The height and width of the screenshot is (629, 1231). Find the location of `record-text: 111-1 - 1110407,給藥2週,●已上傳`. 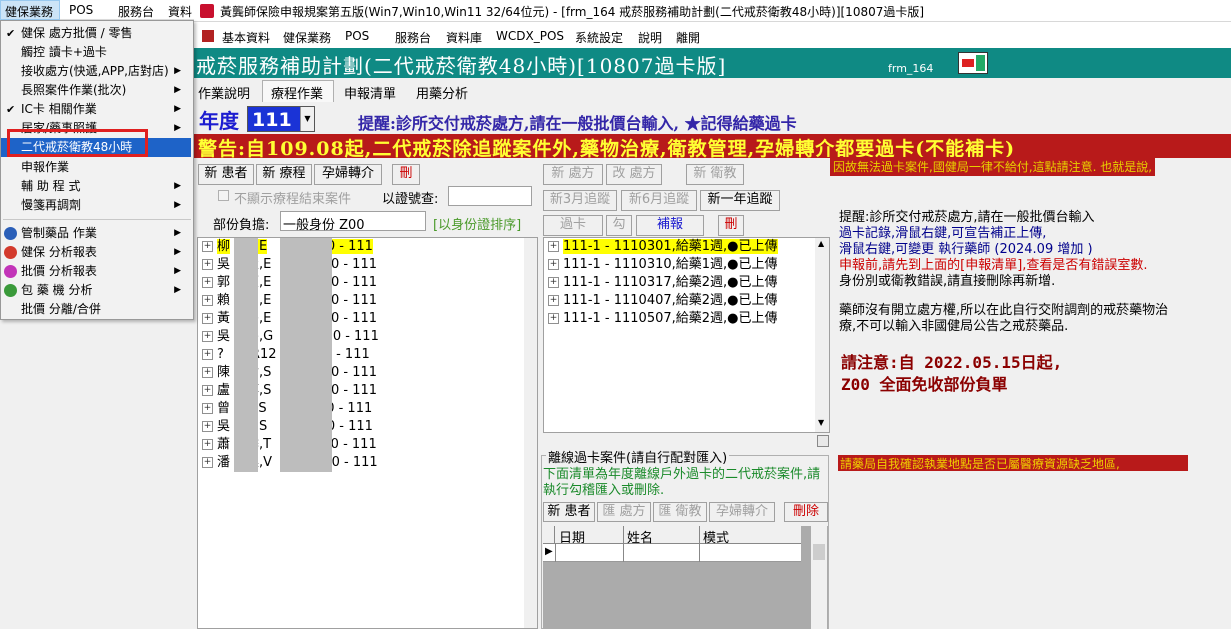

record-text: 111-1 - 1110407,給藥2週,●已上傳 is located at coordinates (670, 300).